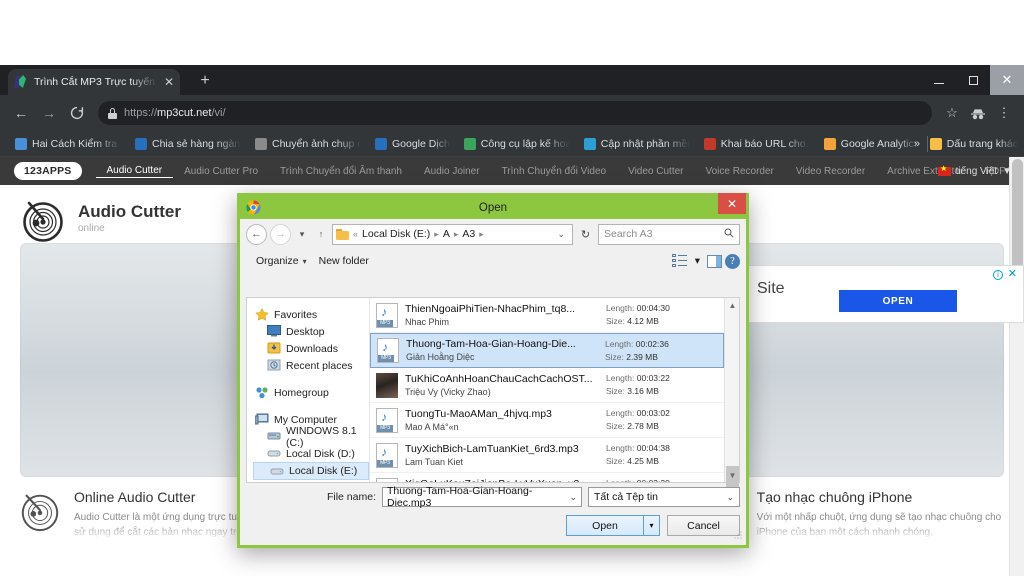 The height and width of the screenshot is (576, 1024). What do you see at coordinates (974, 170) in the screenshot?
I see `language-selector: tiếng Việt ▼` at bounding box center [974, 170].